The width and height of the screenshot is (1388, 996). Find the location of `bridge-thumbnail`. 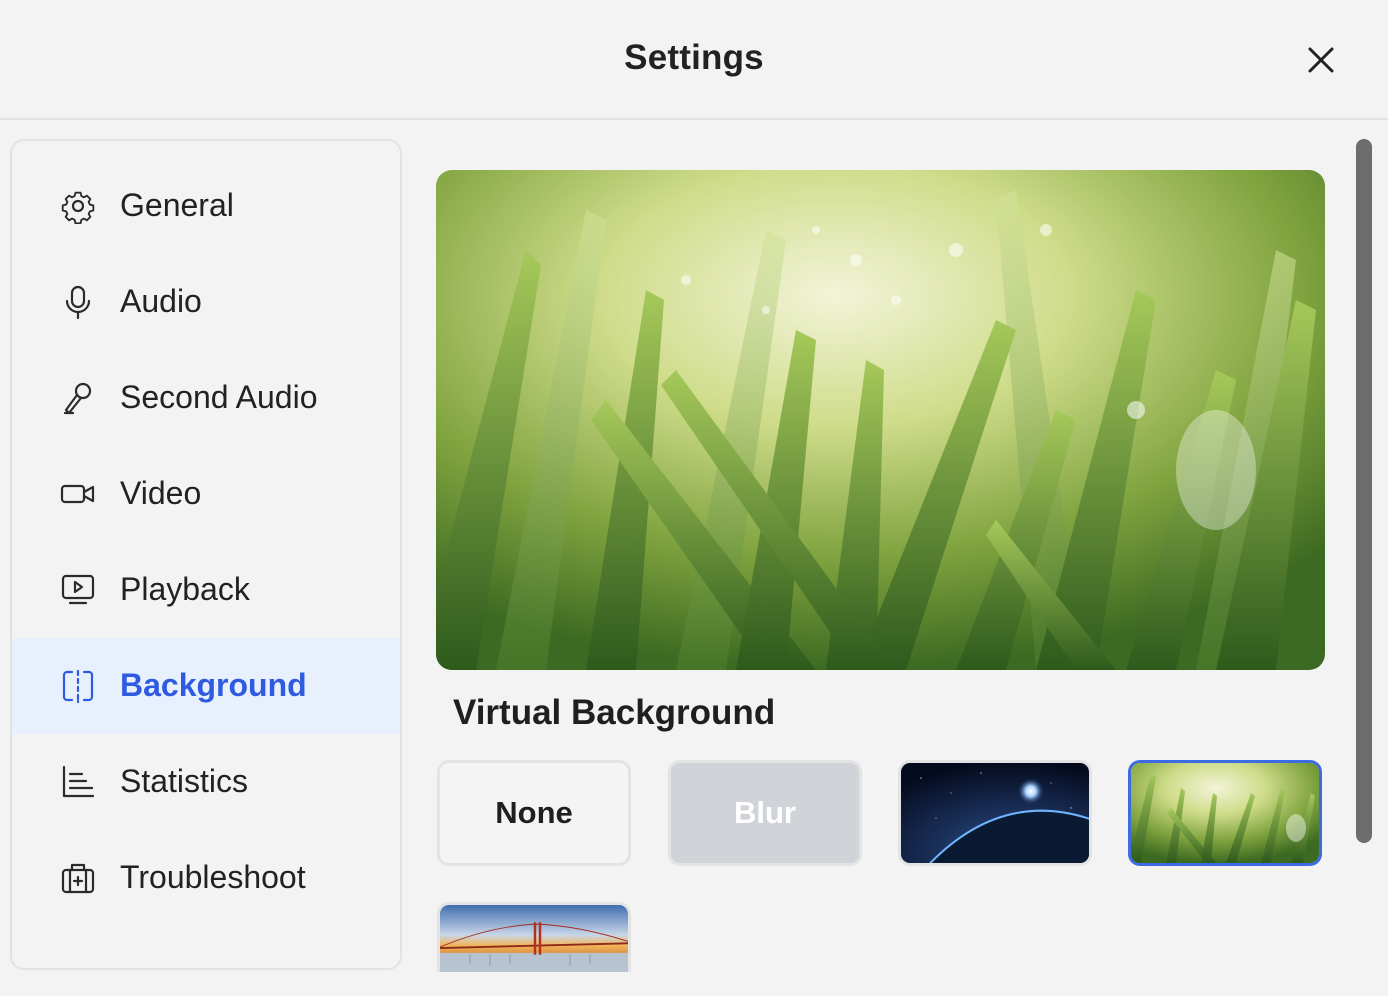

bridge-thumbnail is located at coordinates (534, 938).